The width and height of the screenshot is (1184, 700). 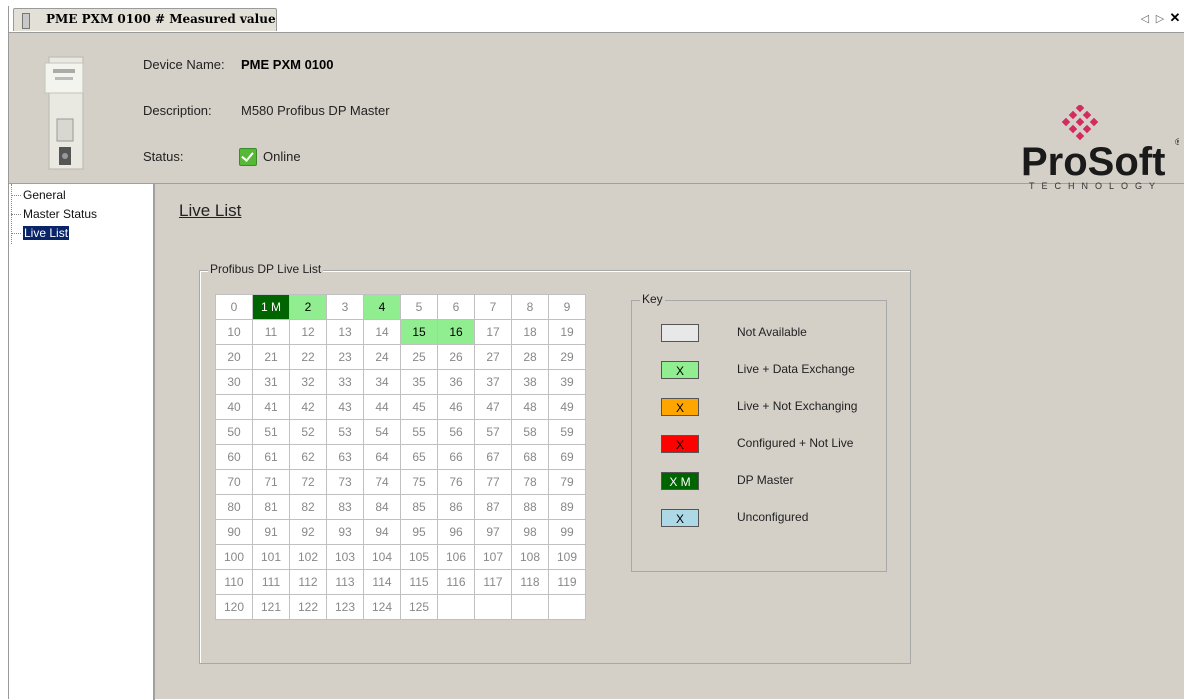 What do you see at coordinates (308, 407) in the screenshot?
I see `station-cell: 42` at bounding box center [308, 407].